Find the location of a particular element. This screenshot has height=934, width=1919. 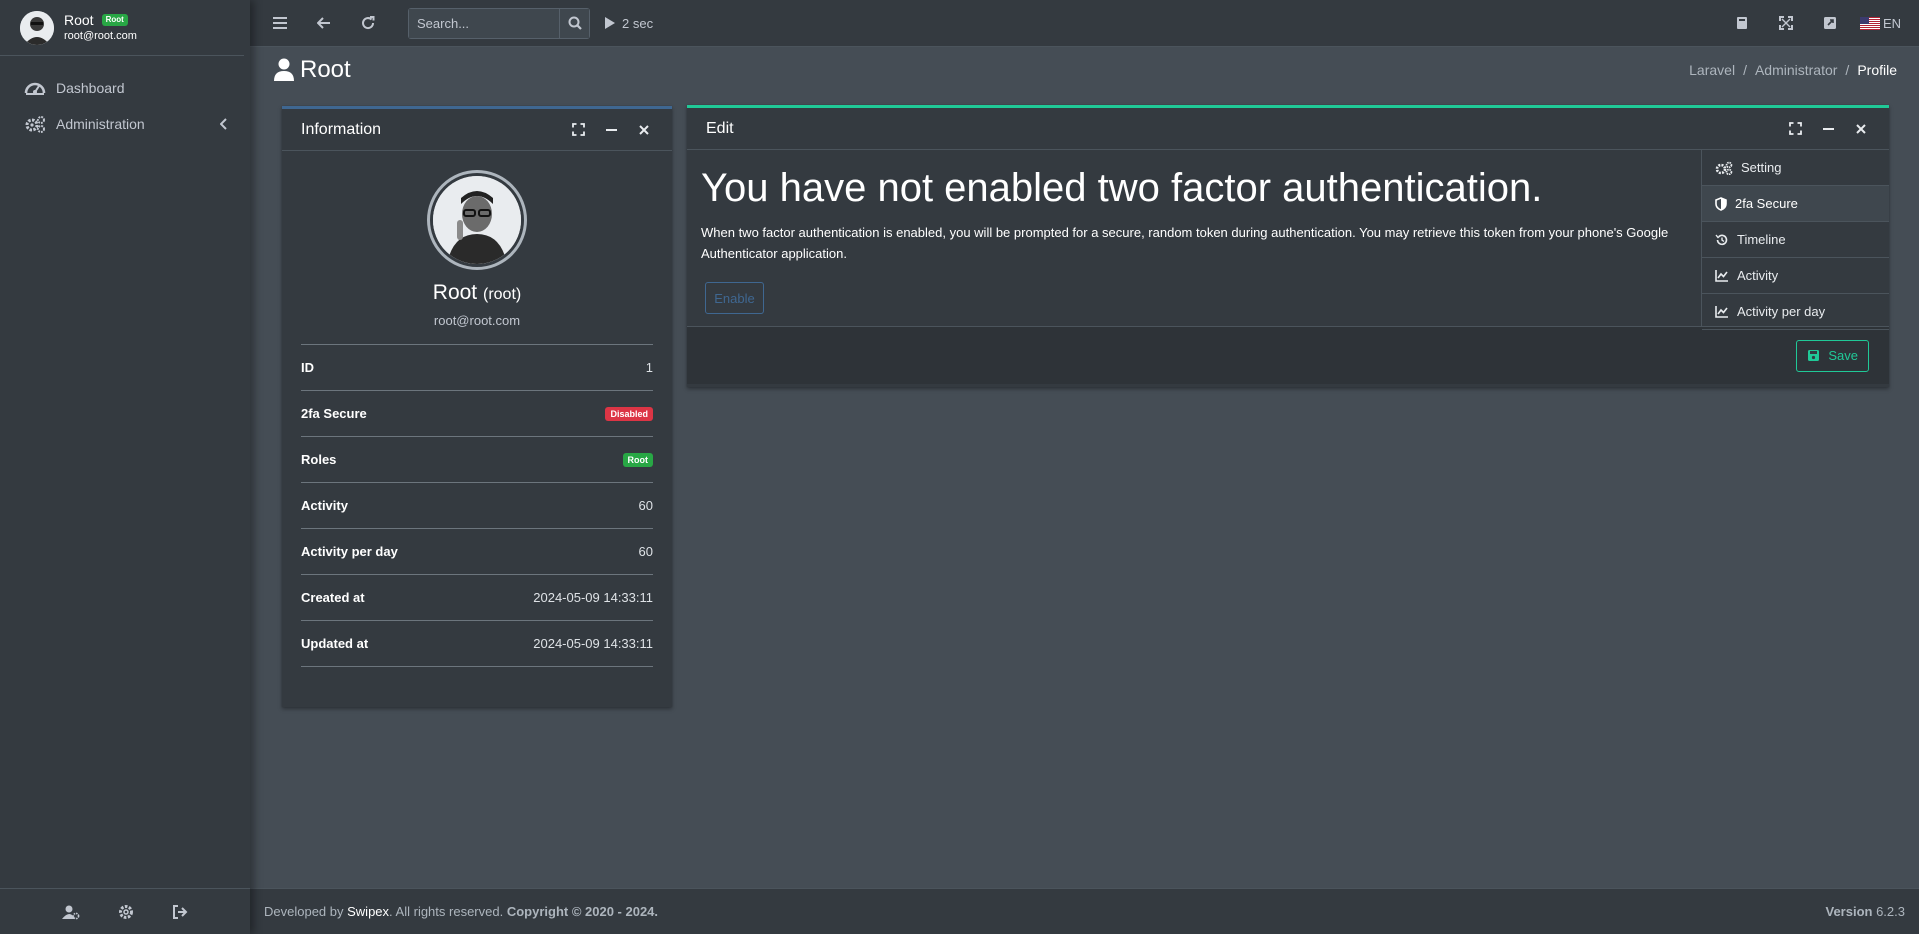

page-title: Root is located at coordinates (312, 70).